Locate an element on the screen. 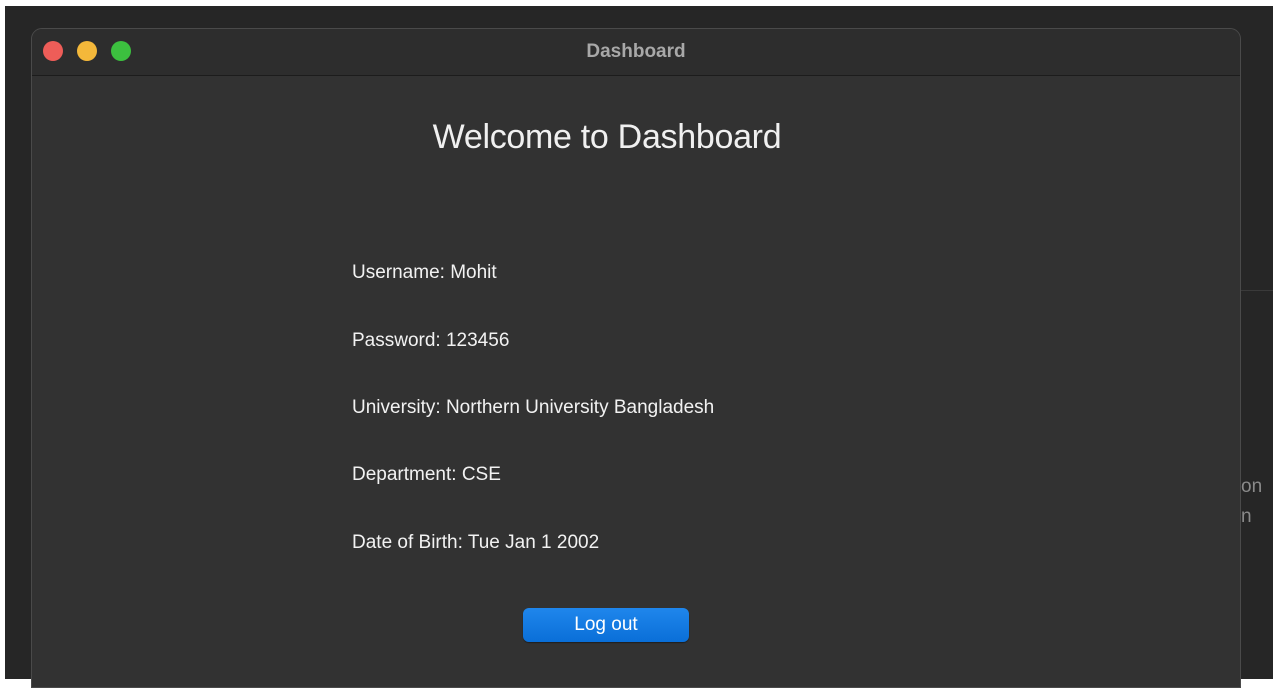  window-titlebar: Dashboard is located at coordinates (636, 52).